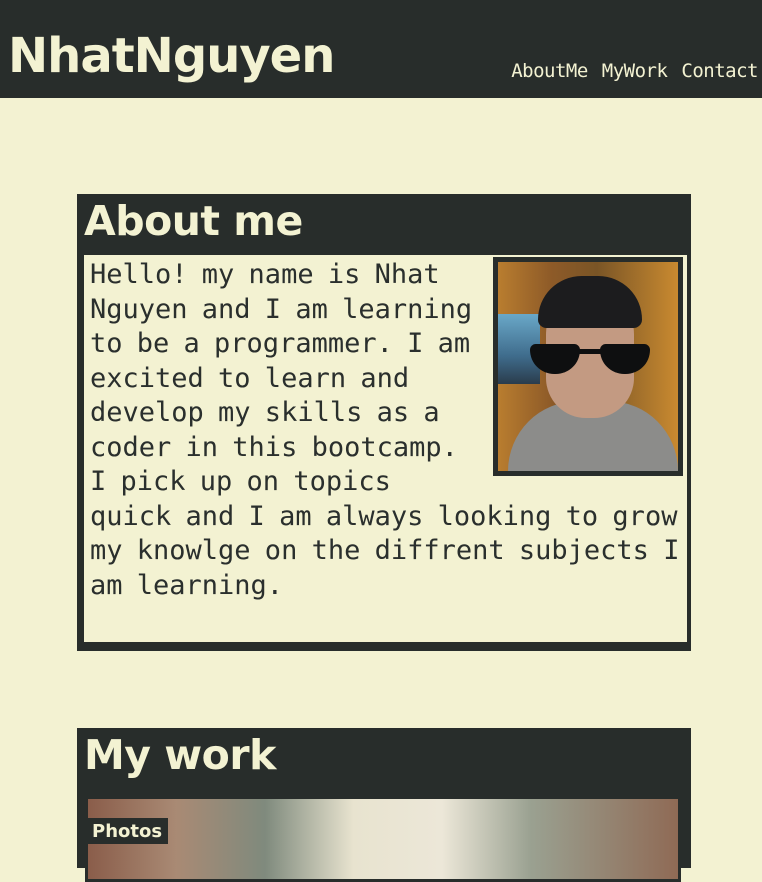 Image resolution: width=762 pixels, height=882 pixels. What do you see at coordinates (180, 755) in the screenshot?
I see `work-heading: My work` at bounding box center [180, 755].